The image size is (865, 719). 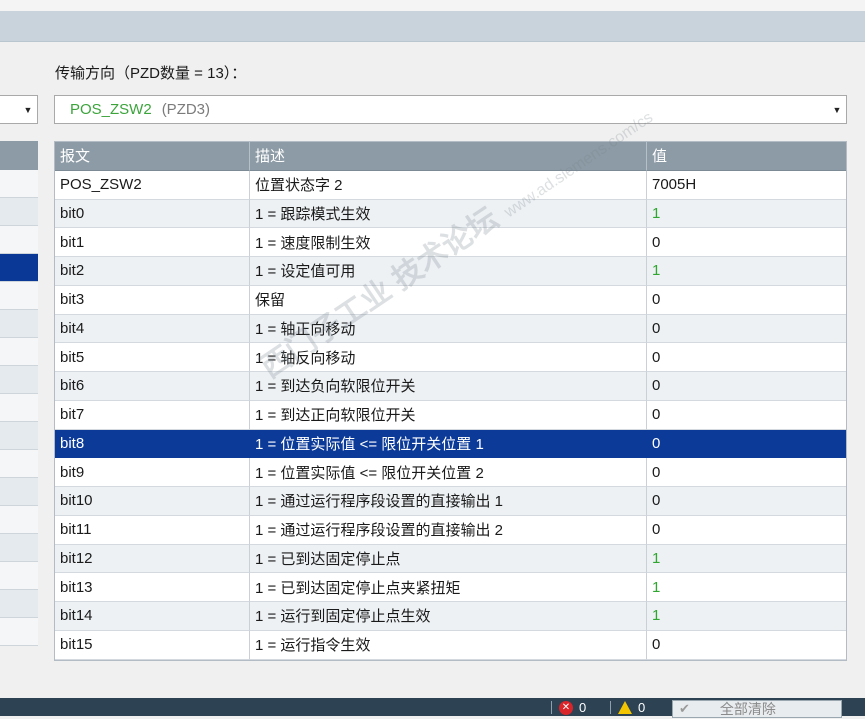 I want to click on table-row: bit6 1 = 到达负向软限位开关 0, so click(x=450, y=386).